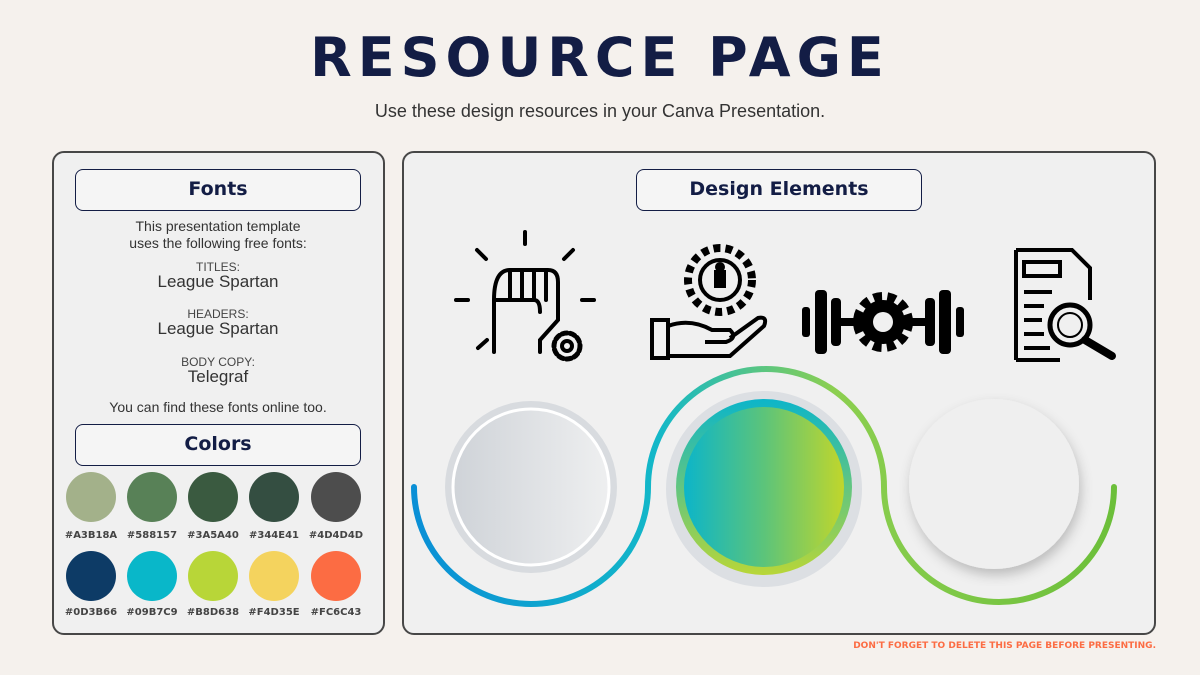 The width and height of the screenshot is (1200, 675). I want to click on white-circle, so click(994, 484).